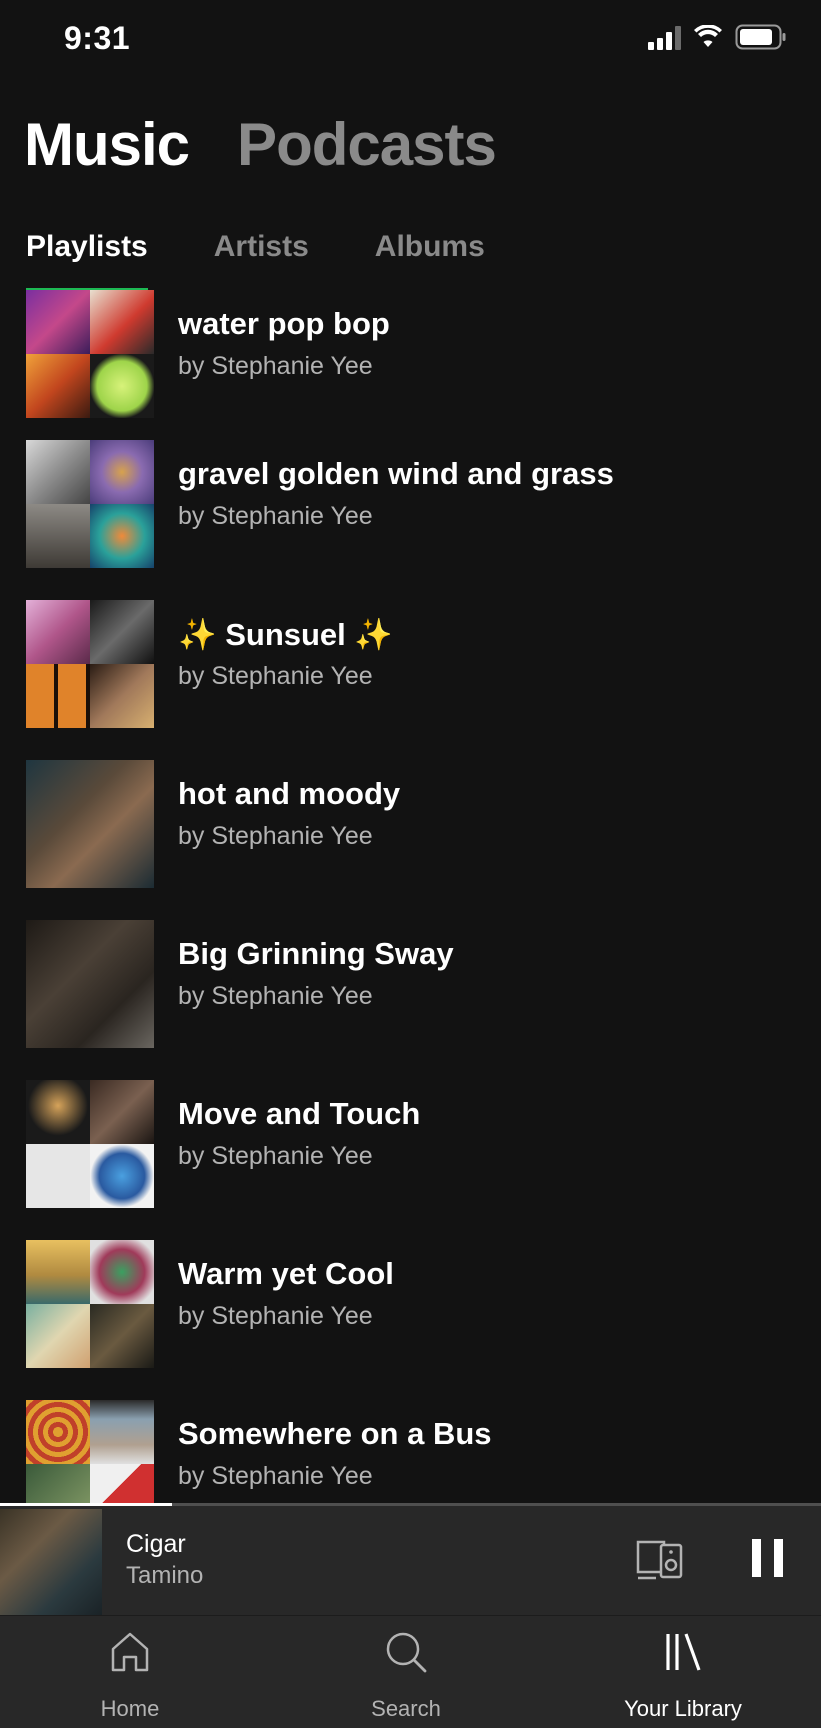 Image resolution: width=821 pixels, height=1728 pixels. I want to click on now-playing-album-art, so click(51, 1562).